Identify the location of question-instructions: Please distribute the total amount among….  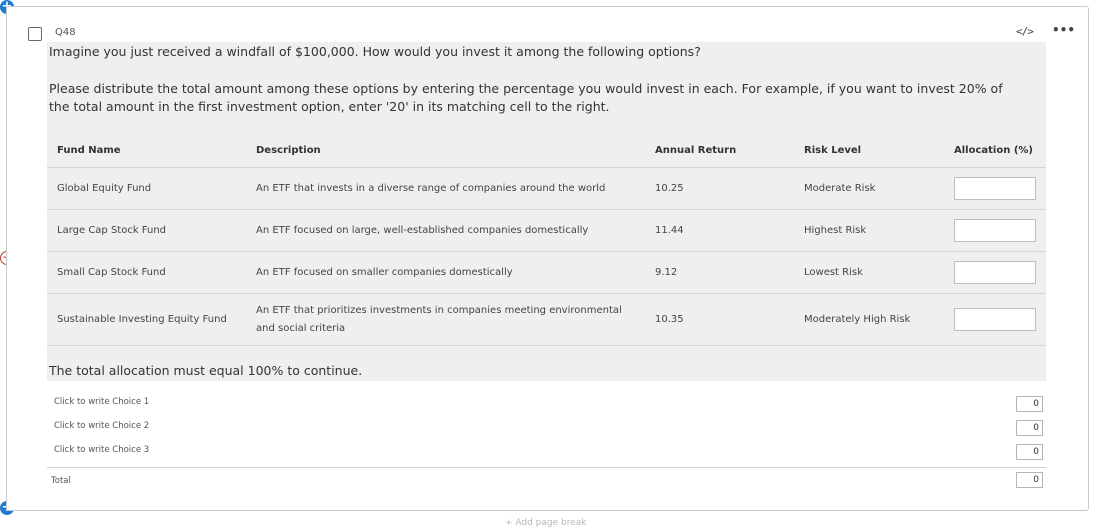
(526, 97).